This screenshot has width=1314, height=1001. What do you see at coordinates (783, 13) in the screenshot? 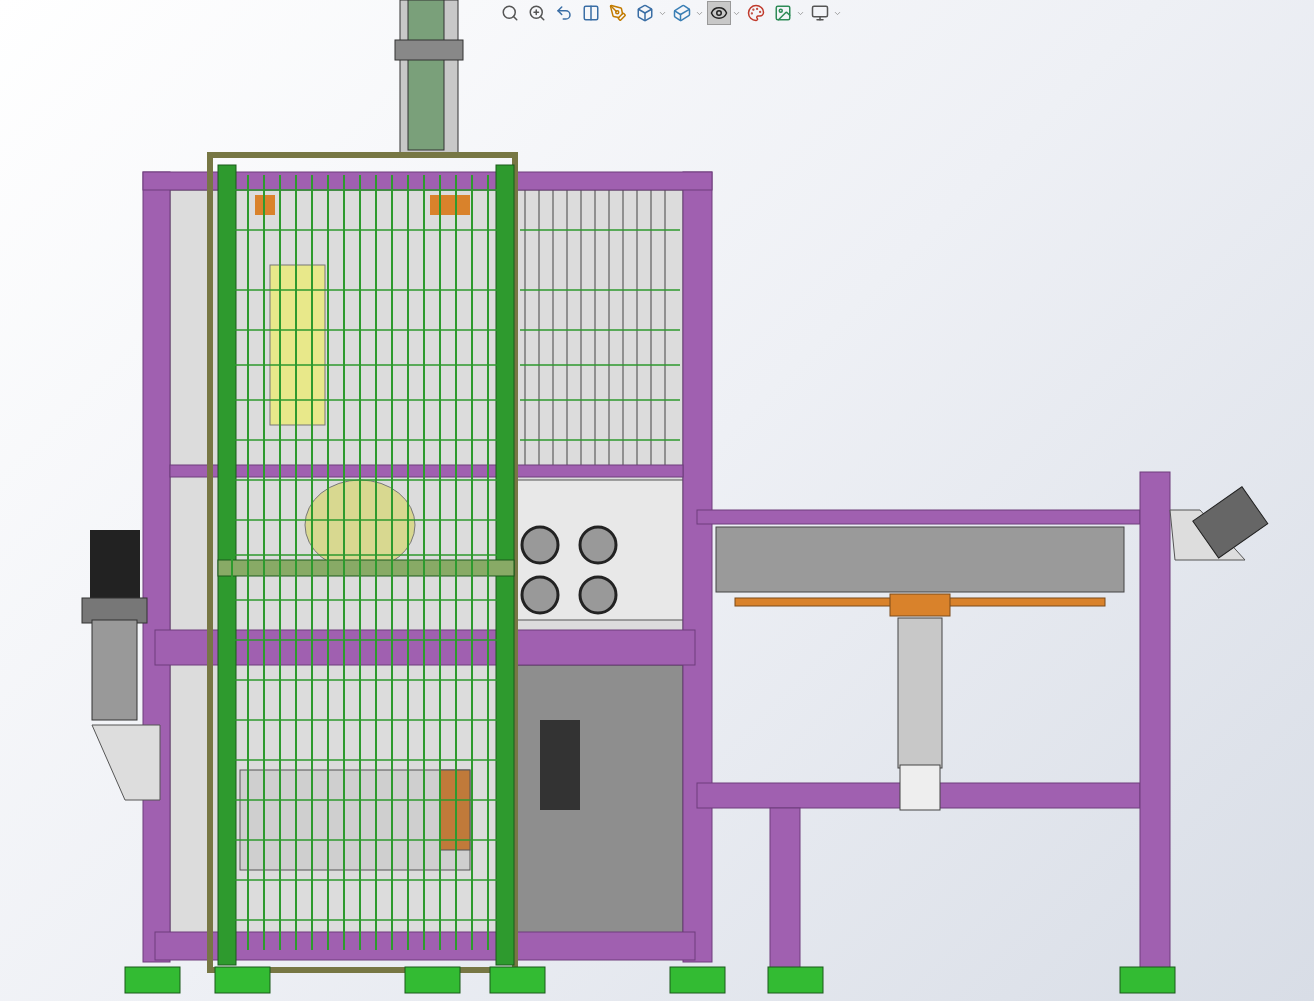
I see `picture-icon` at bounding box center [783, 13].